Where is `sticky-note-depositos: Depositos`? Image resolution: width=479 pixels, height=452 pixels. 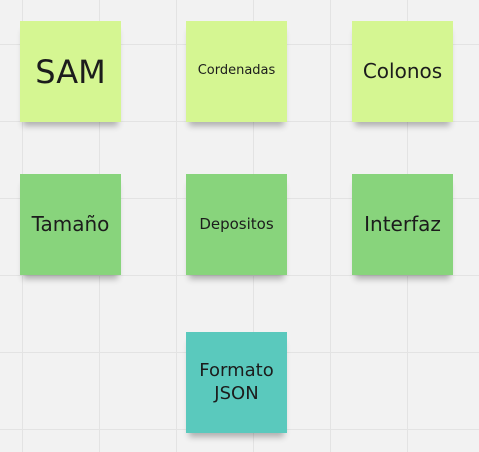
sticky-note-depositos: Depositos is located at coordinates (236, 224).